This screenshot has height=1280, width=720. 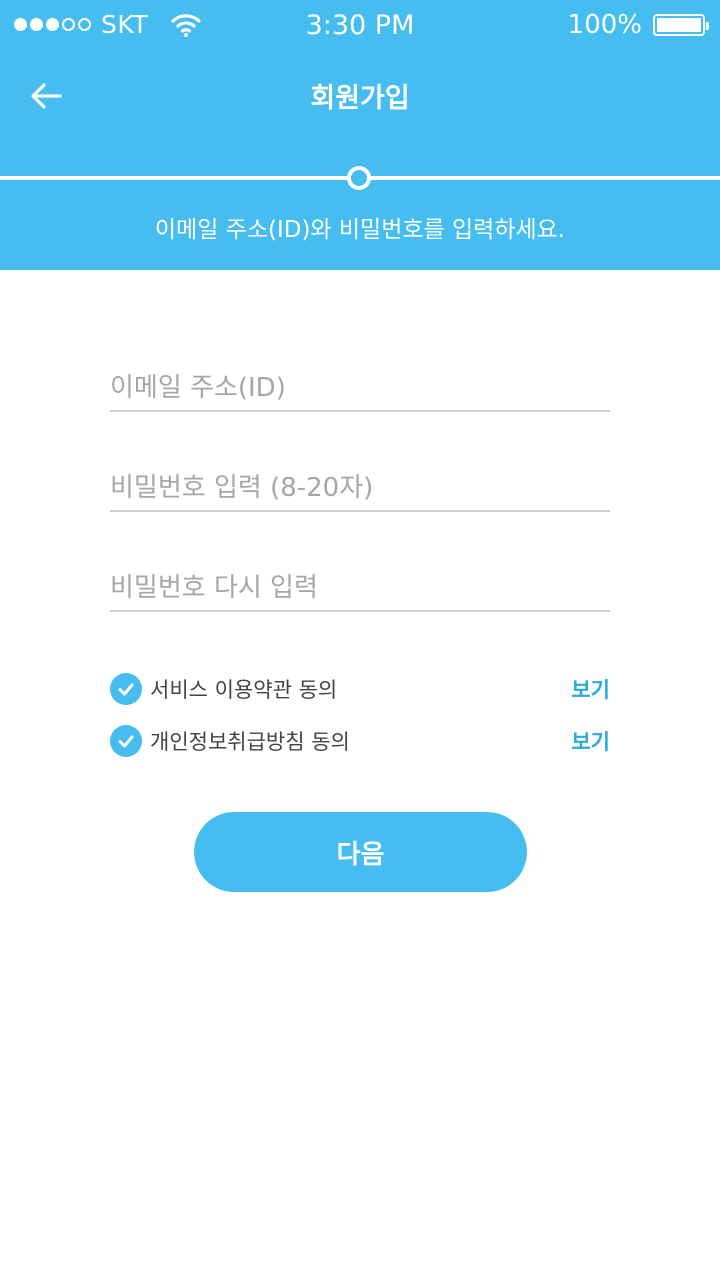 I want to click on privacy-checkbox, so click(x=126, y=741).